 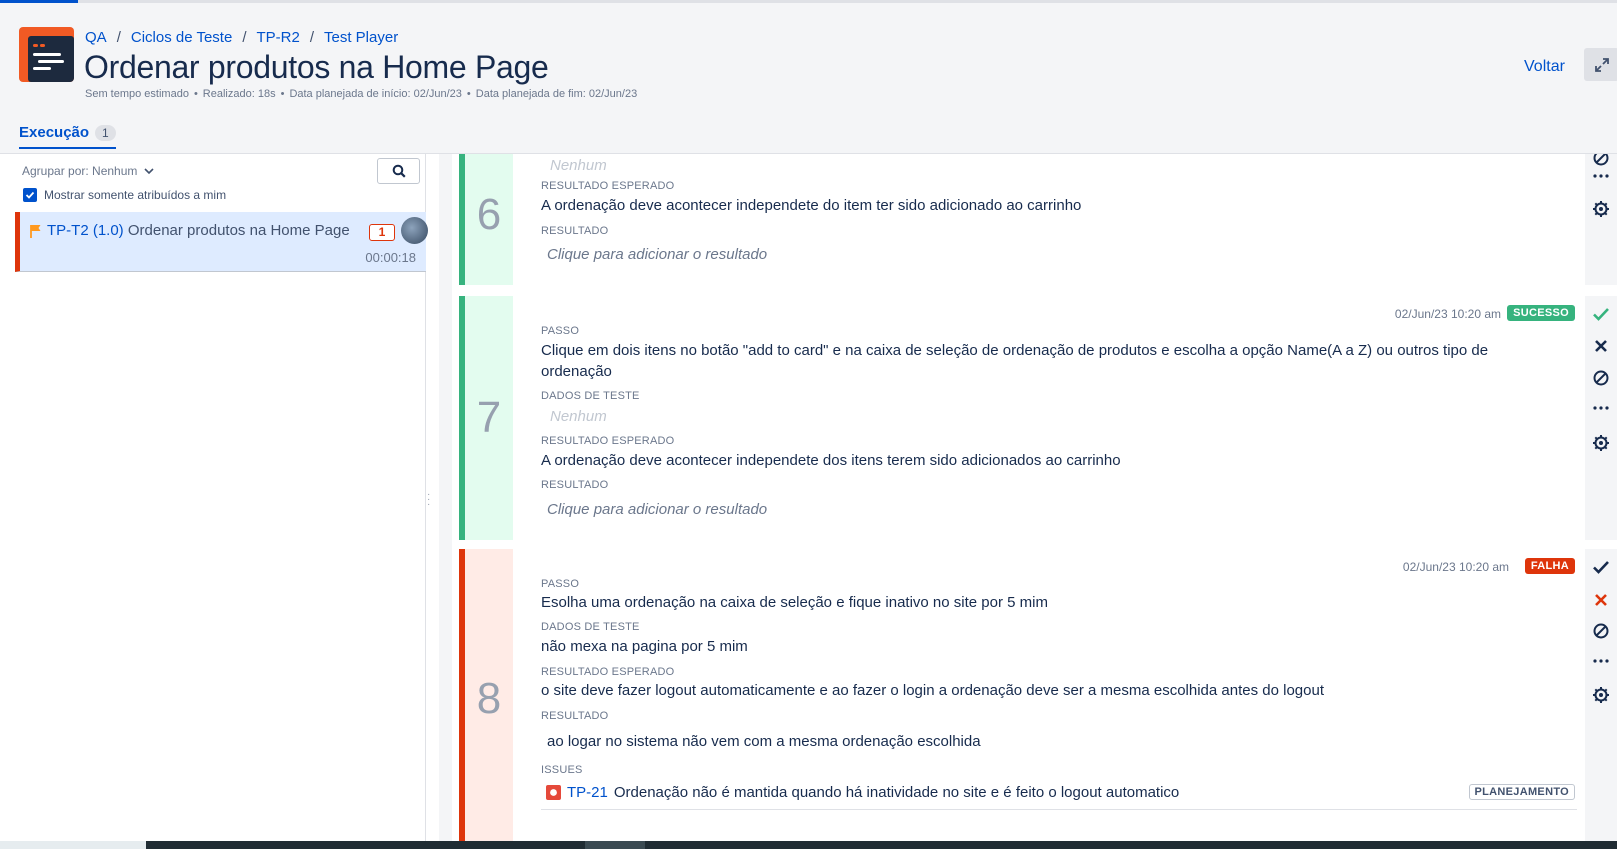 I want to click on test-data-value: não mexa na pagina por 5 mim, so click(x=644, y=646).